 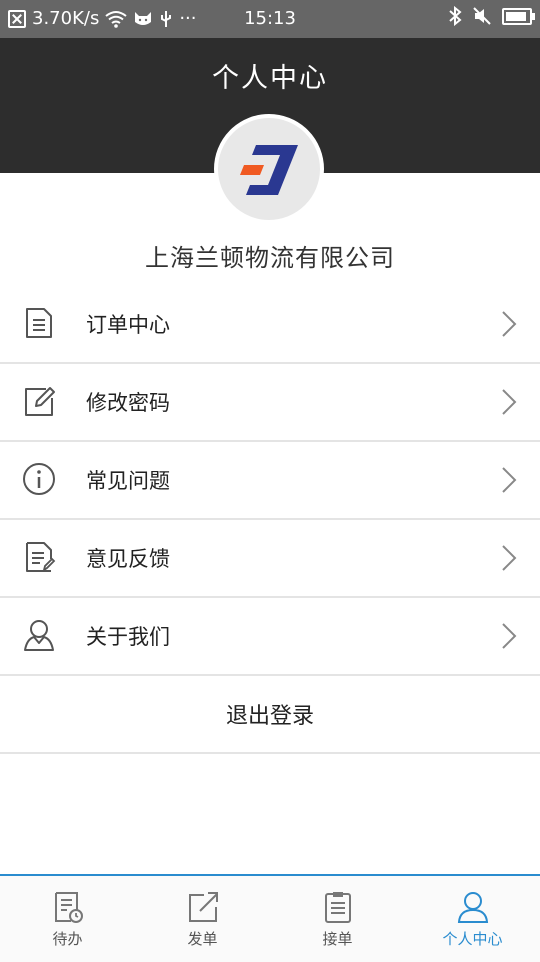 I want to click on tab-send-order: 发单, so click(x=202, y=919).